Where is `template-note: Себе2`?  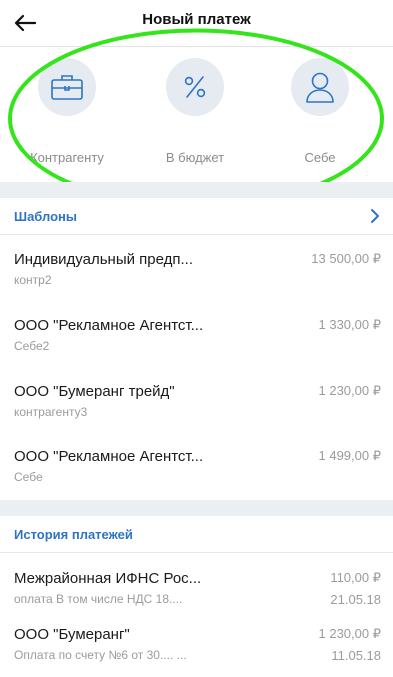
template-note: Себе2 is located at coordinates (32, 346).